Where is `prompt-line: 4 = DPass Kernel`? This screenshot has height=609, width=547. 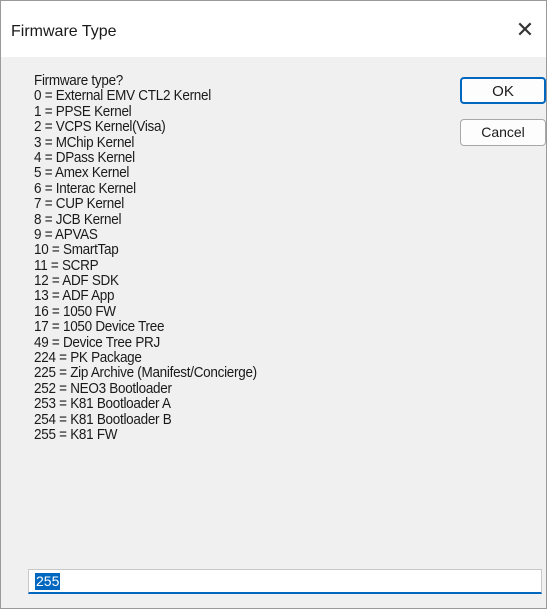
prompt-line: 4 = DPass Kernel is located at coordinates (84, 157).